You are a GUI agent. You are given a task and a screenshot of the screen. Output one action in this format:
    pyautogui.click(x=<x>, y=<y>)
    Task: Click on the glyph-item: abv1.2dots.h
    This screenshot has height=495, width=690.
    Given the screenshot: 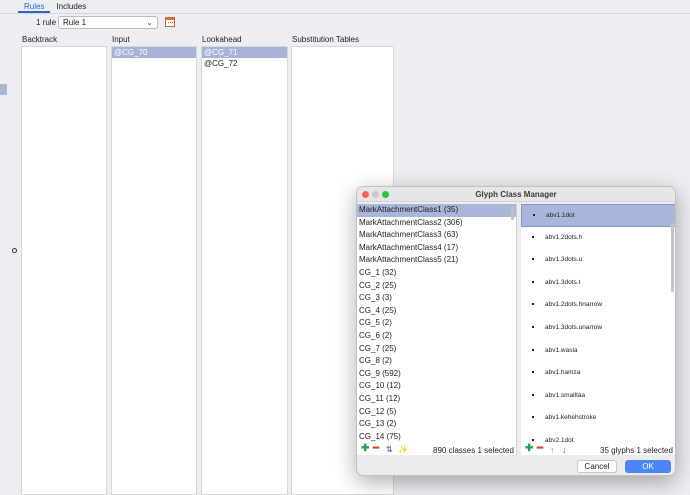 What is the action you would take?
    pyautogui.click(x=598, y=238)
    